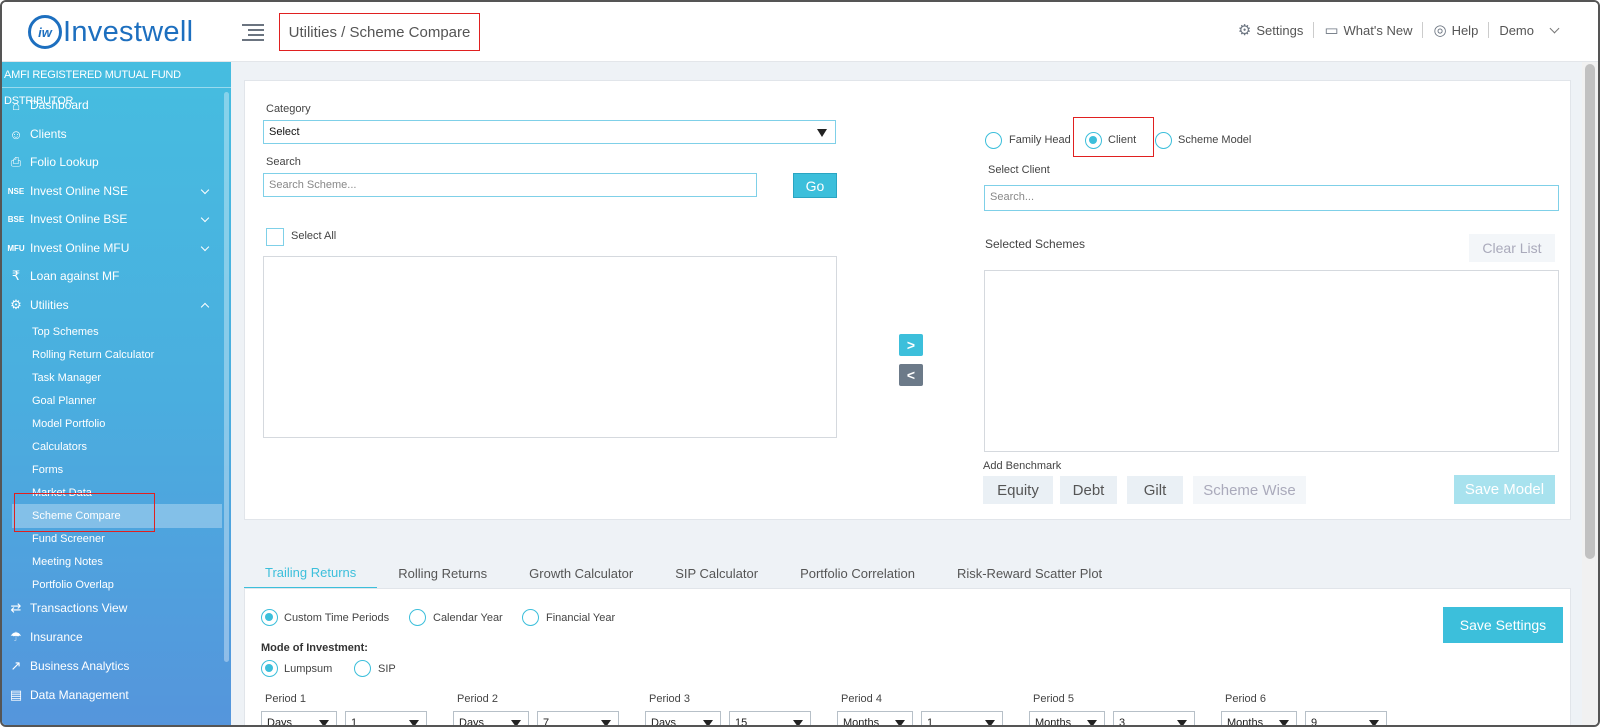 This screenshot has width=1600, height=727. What do you see at coordinates (288, 109) in the screenshot?
I see `category-label: Category` at bounding box center [288, 109].